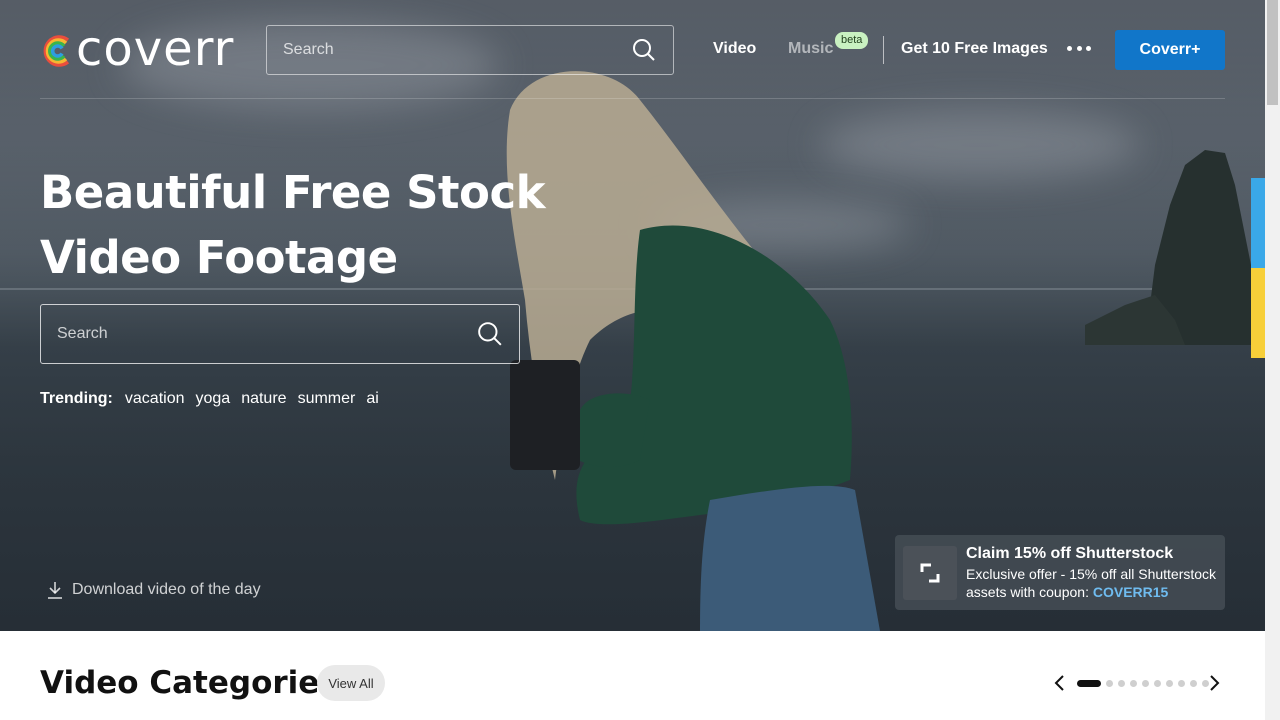 This screenshot has width=1280, height=720. What do you see at coordinates (263, 399) in the screenshot?
I see `trending-tag: nature` at bounding box center [263, 399].